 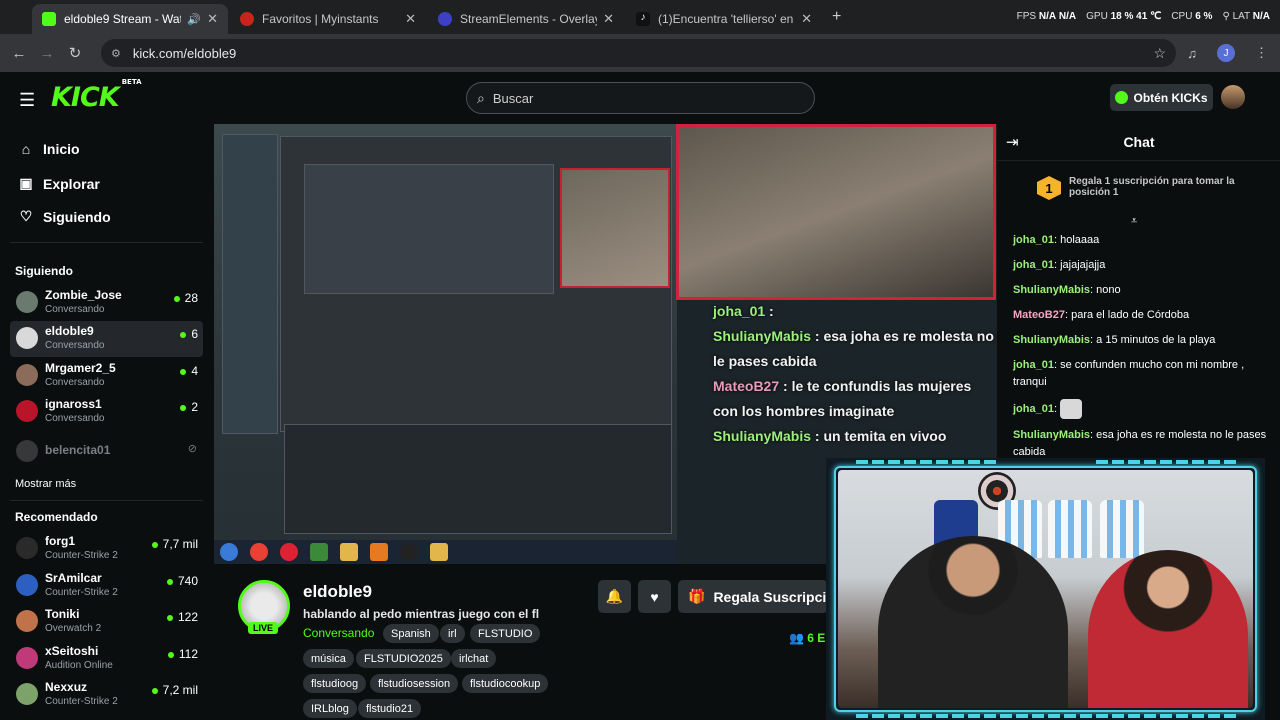 What do you see at coordinates (1122, 529) in the screenshot?
I see `jersey` at bounding box center [1122, 529].